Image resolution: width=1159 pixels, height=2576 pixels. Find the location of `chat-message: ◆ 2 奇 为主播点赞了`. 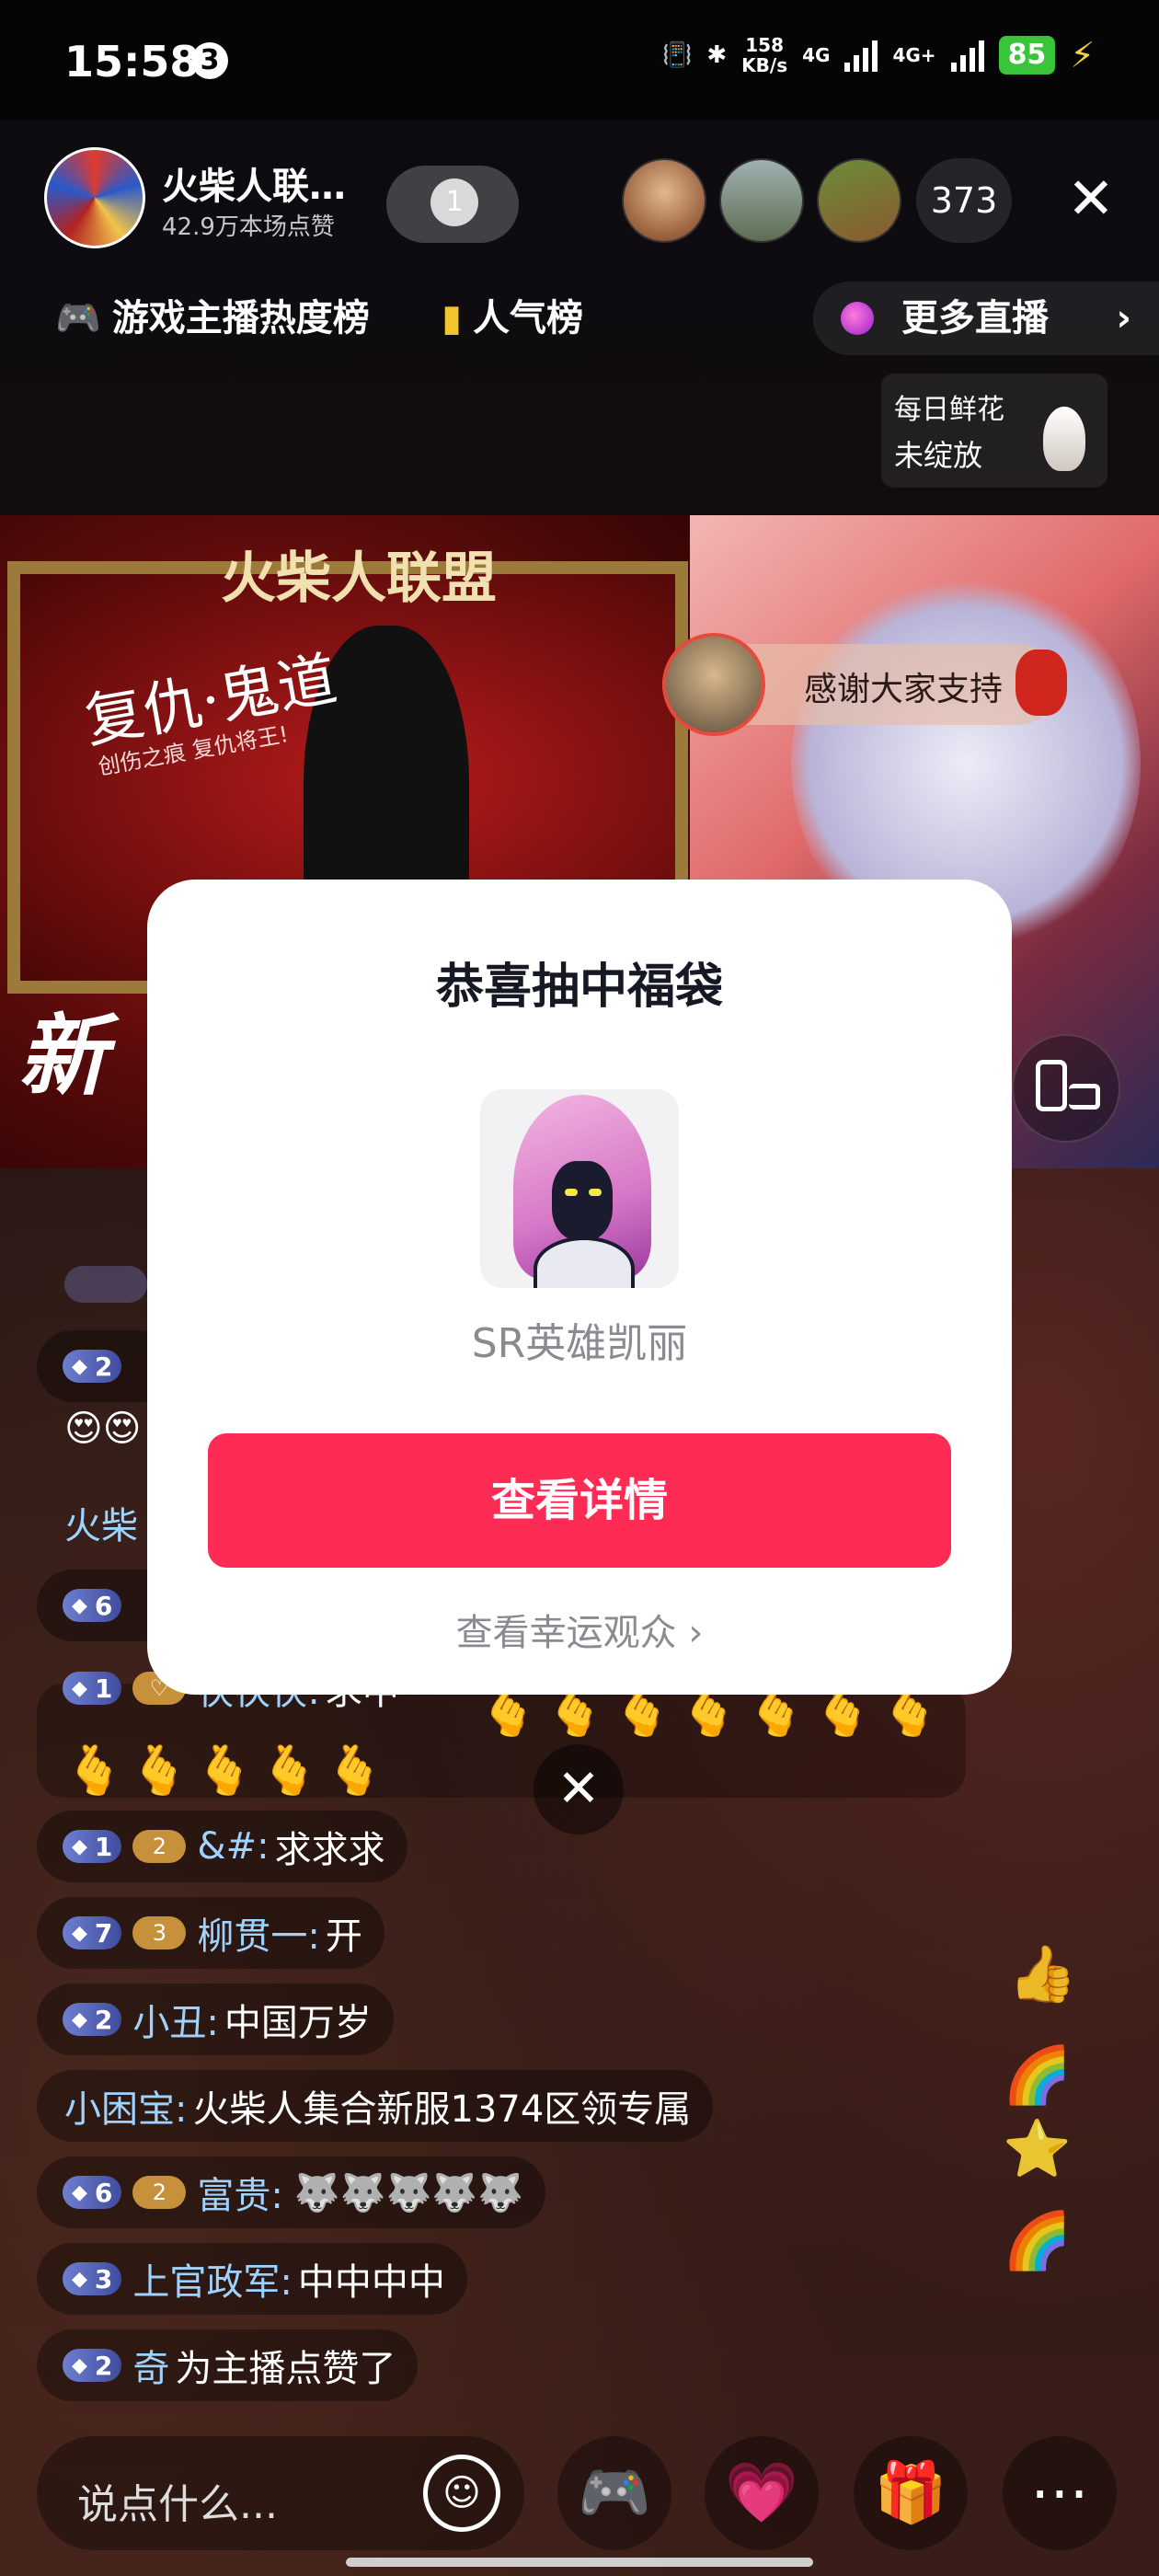

chat-message: ◆ 2 奇 为主播点赞了 is located at coordinates (228, 2365).